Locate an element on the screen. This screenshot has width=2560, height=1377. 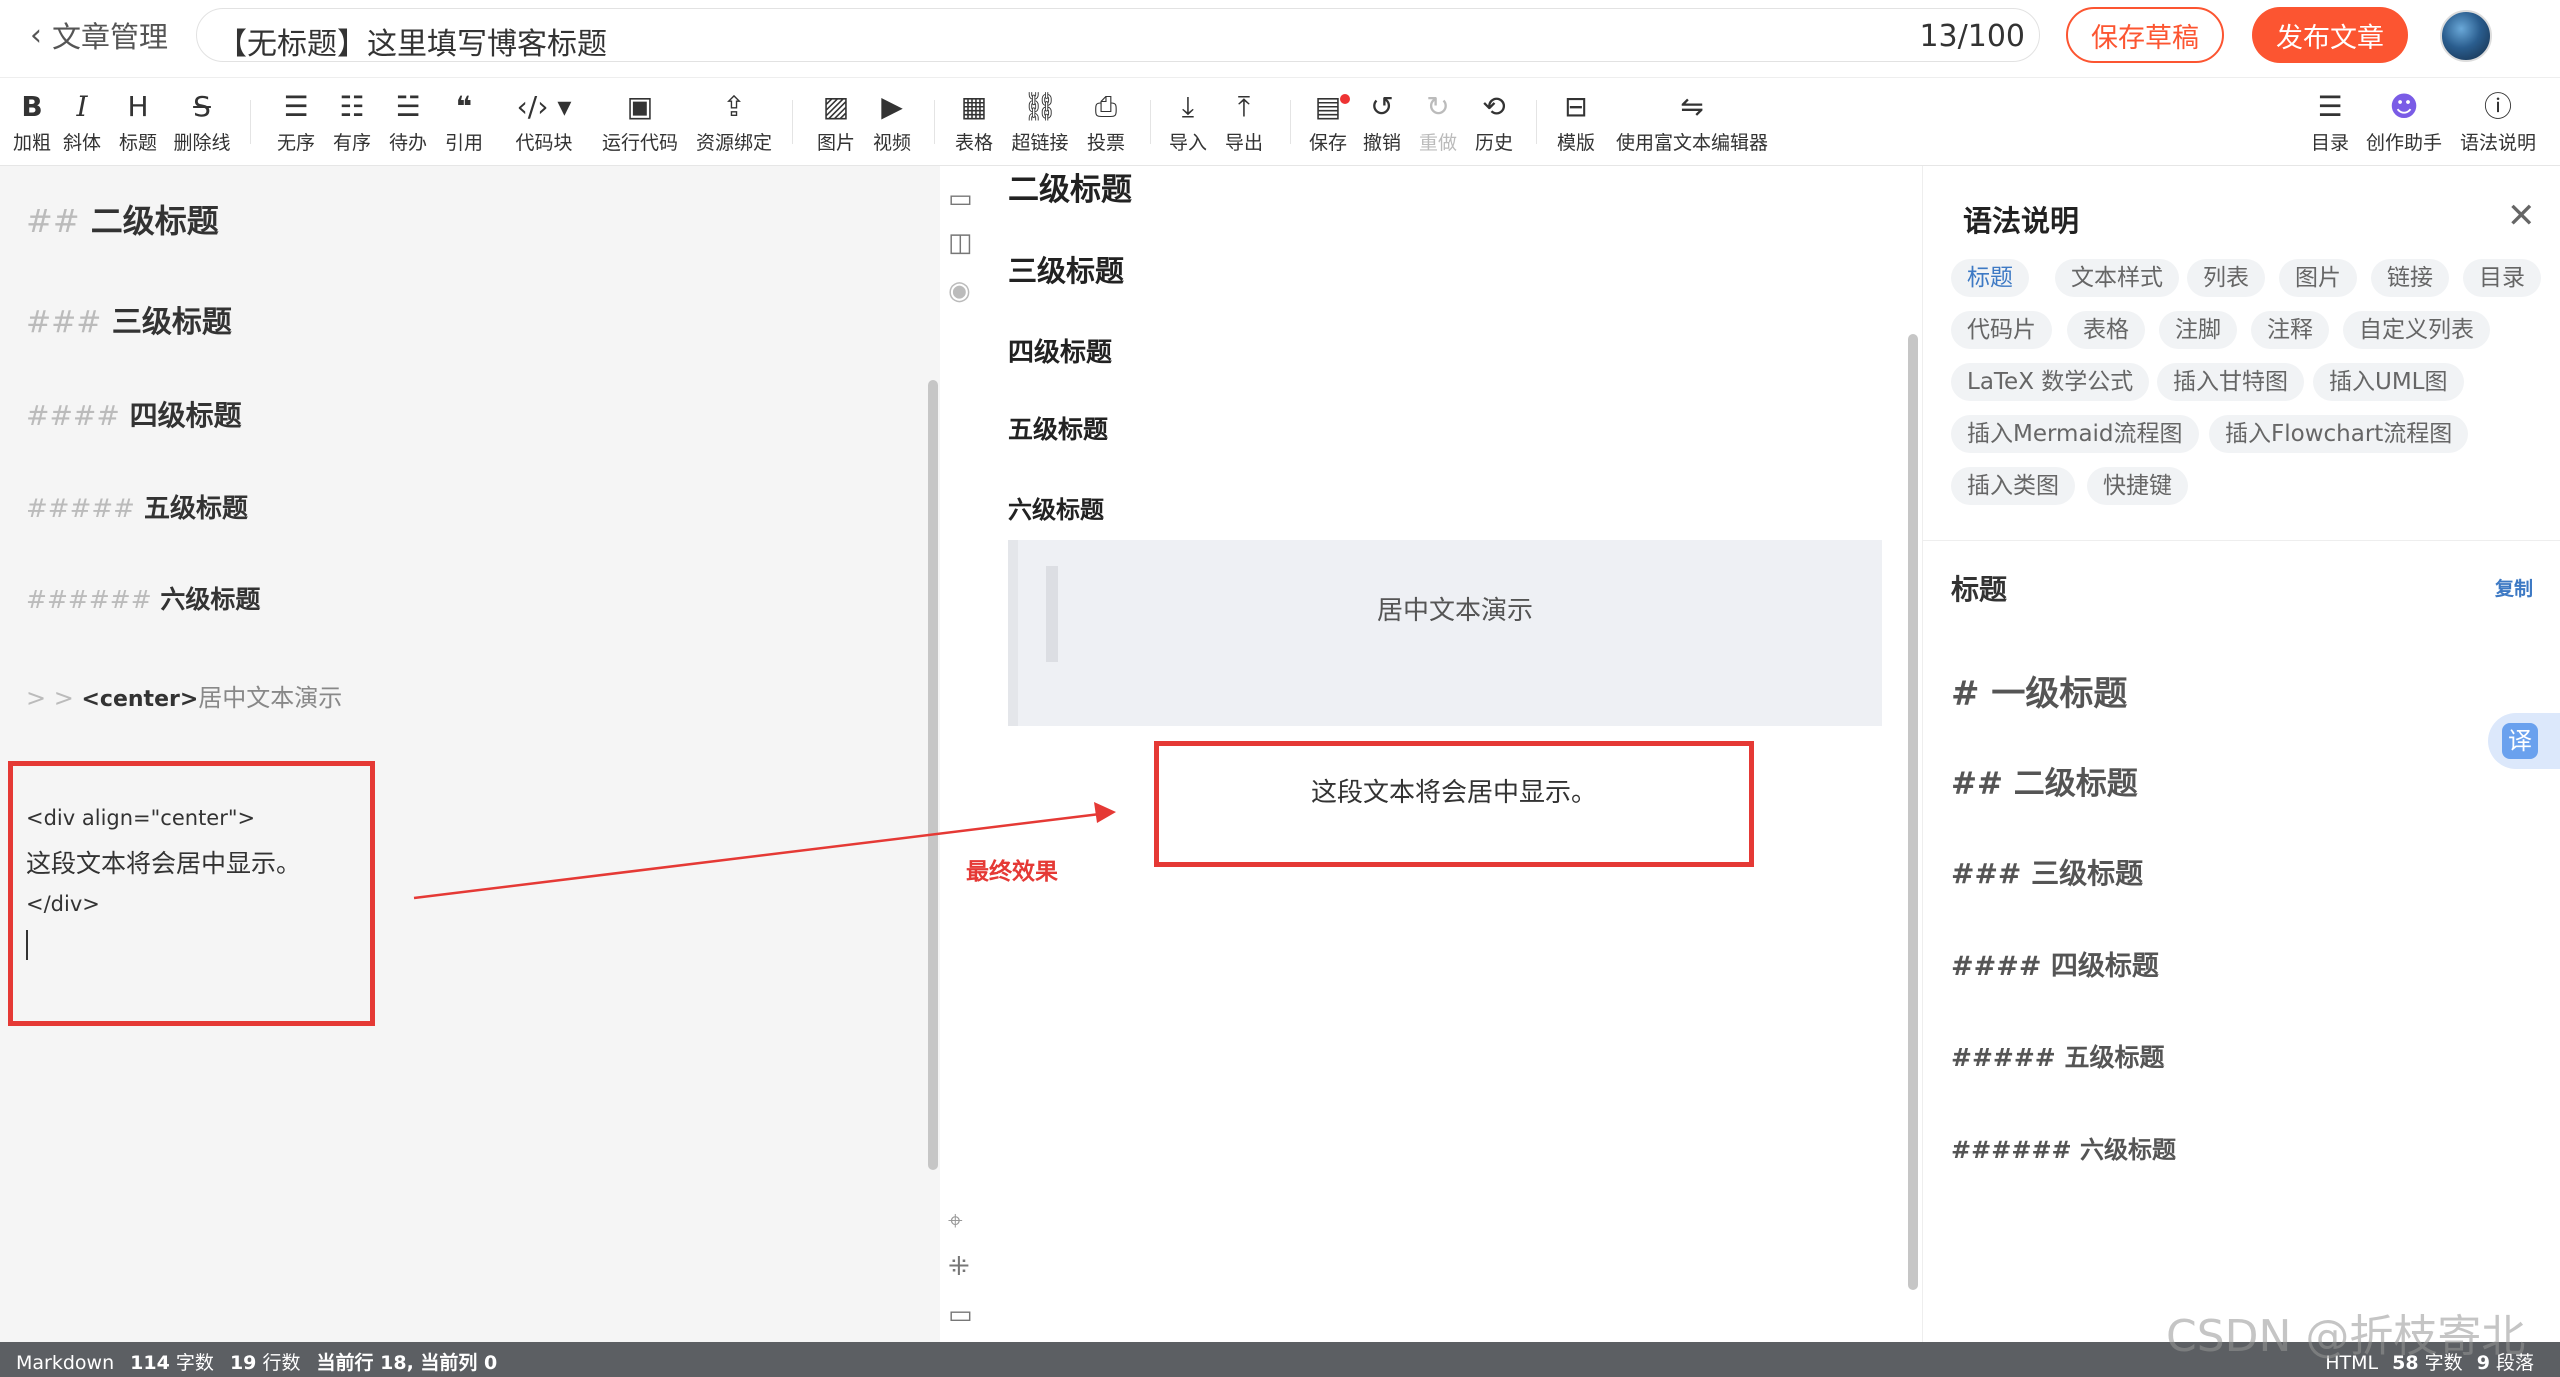
bold-icon: B is located at coordinates (32, 106).